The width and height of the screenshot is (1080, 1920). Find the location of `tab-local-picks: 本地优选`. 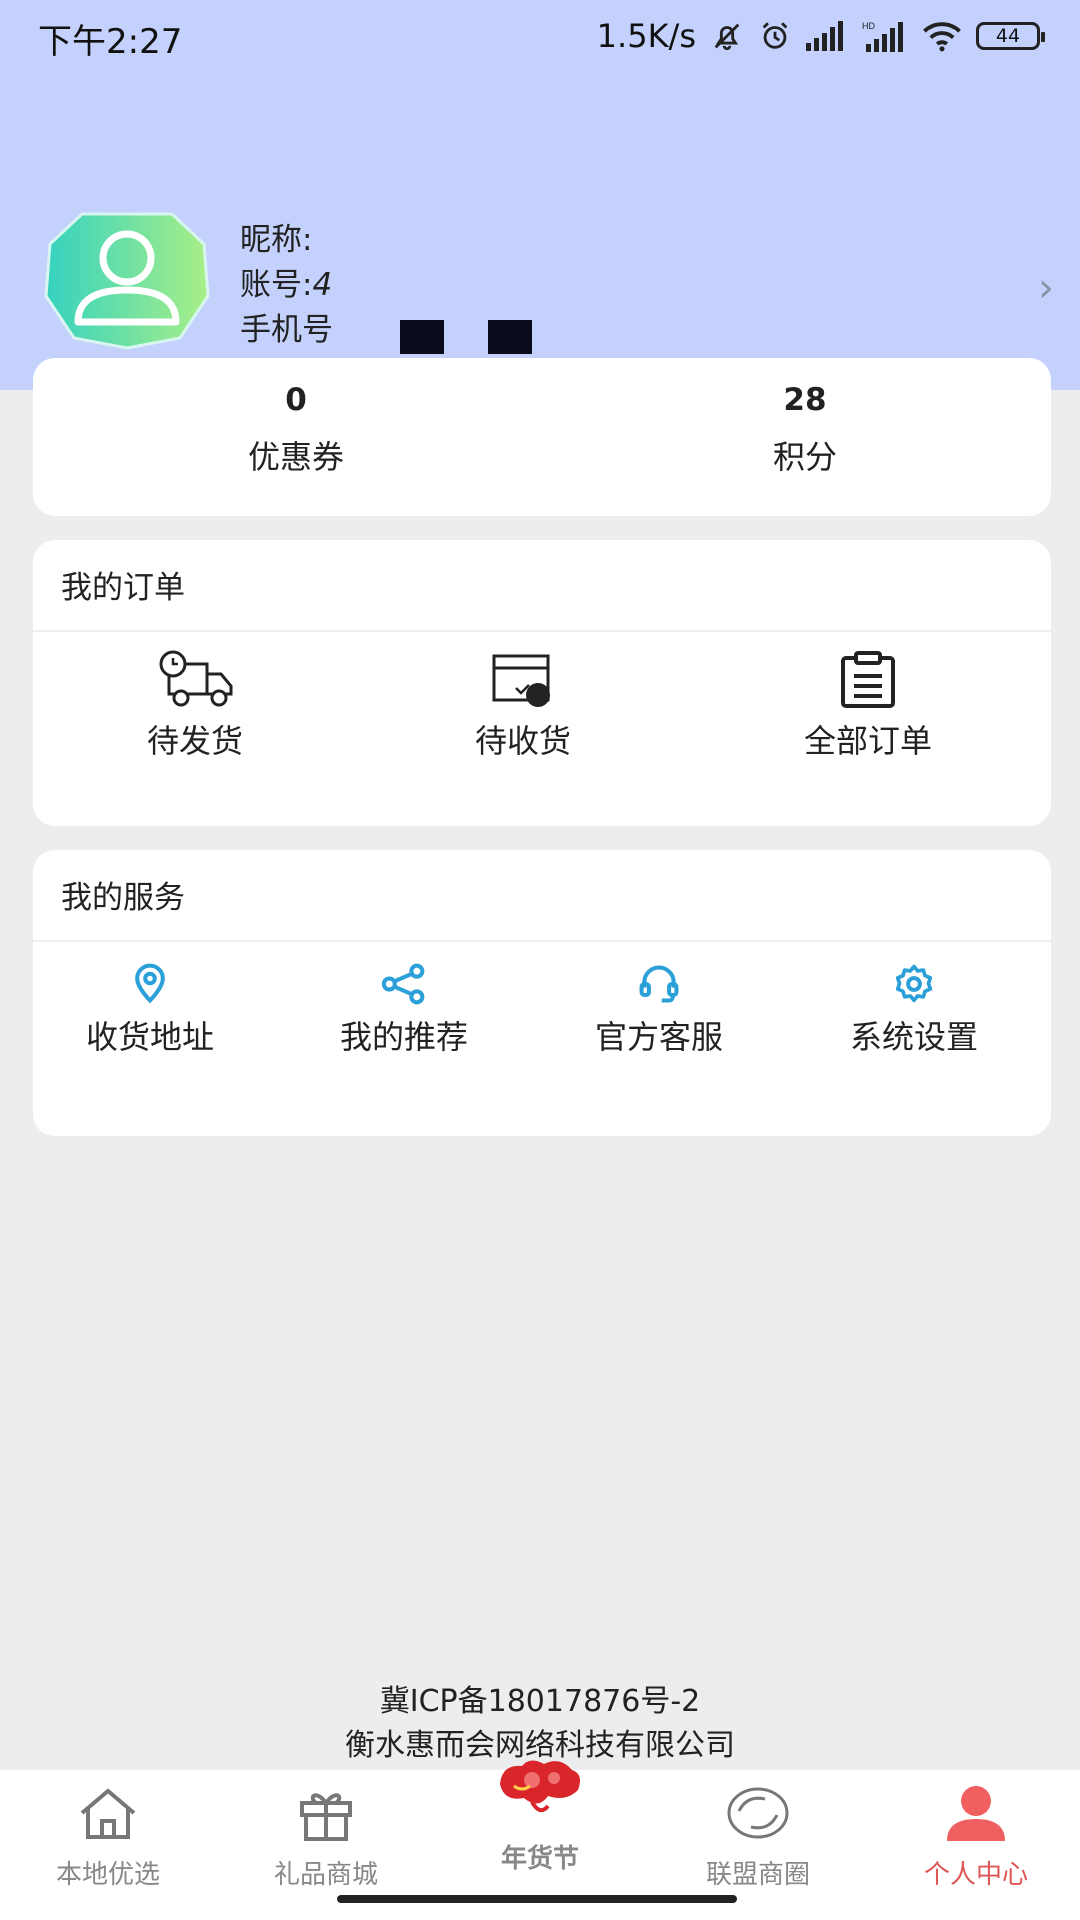

tab-local-picks: 本地优选 is located at coordinates (108, 1830).